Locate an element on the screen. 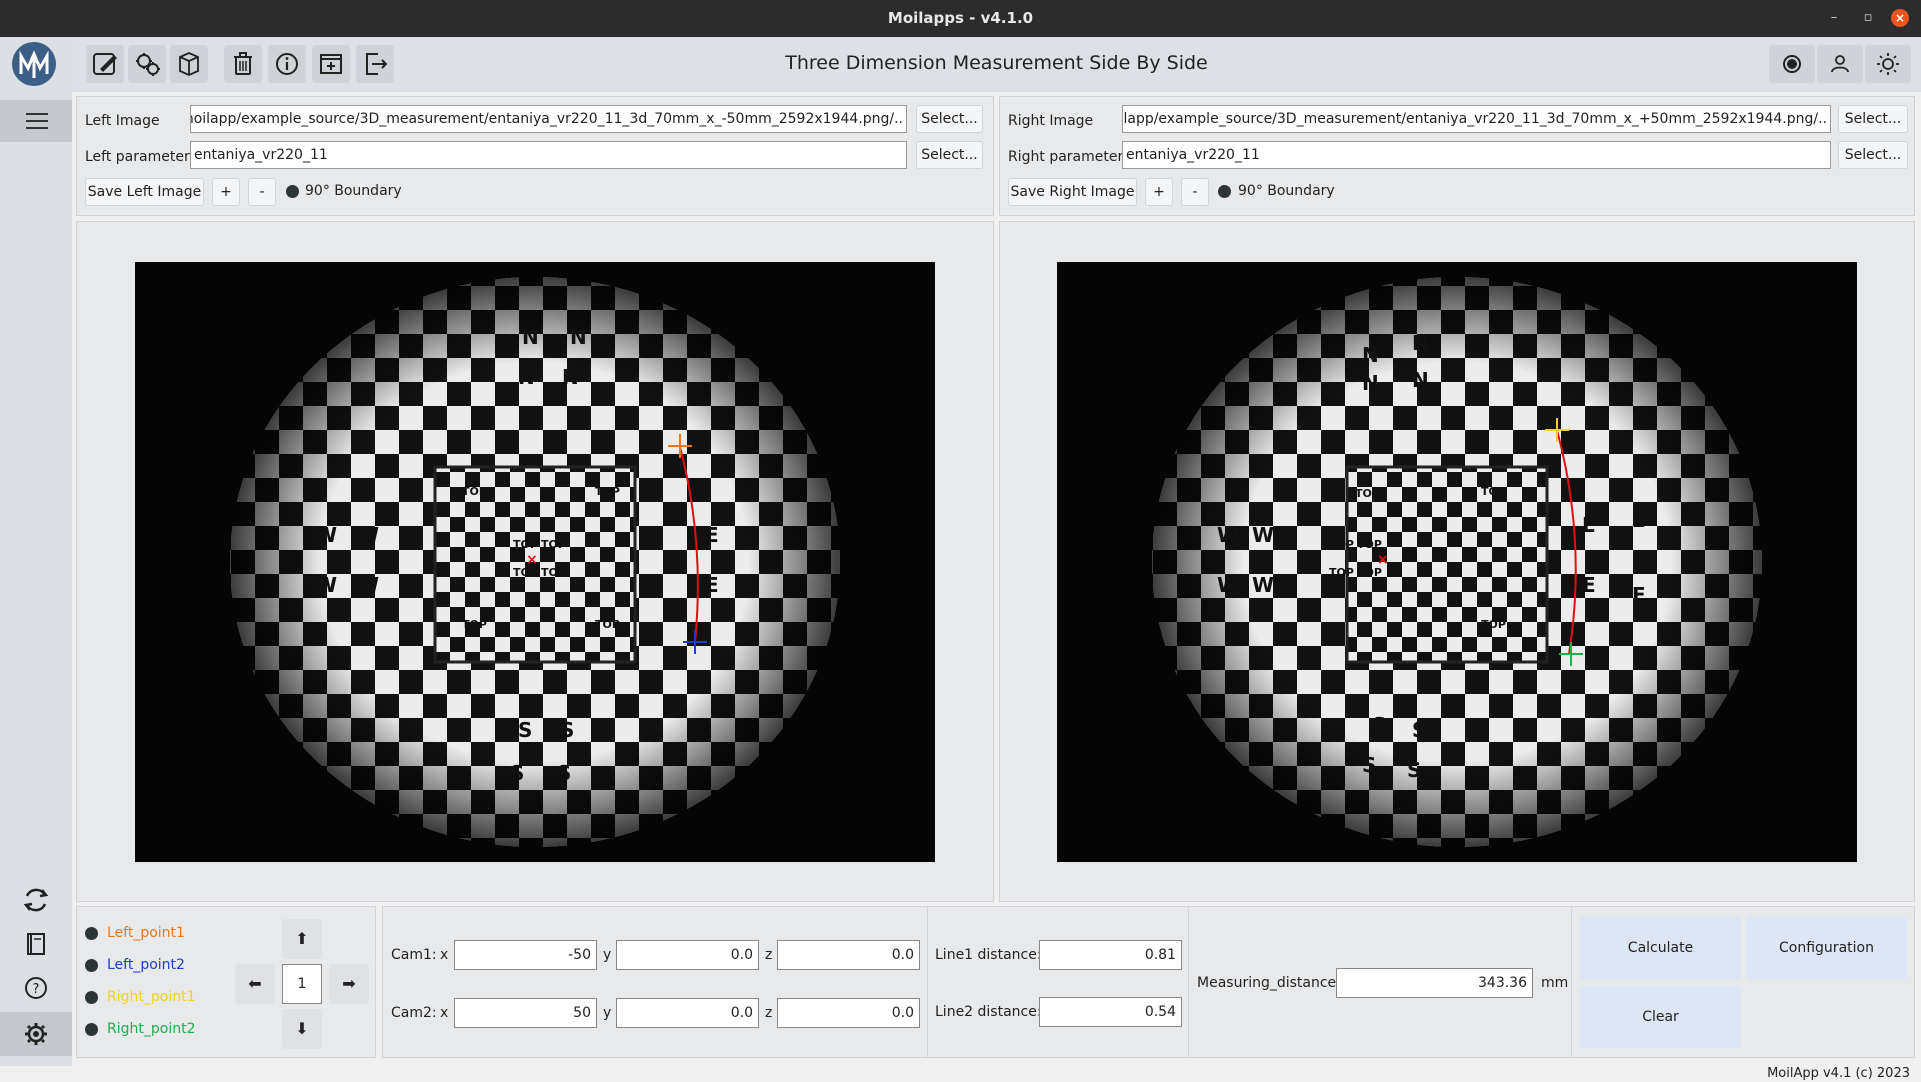 This screenshot has height=1082, width=1921. left-parameter-field: entaniya_vr220_11 is located at coordinates (548, 155).